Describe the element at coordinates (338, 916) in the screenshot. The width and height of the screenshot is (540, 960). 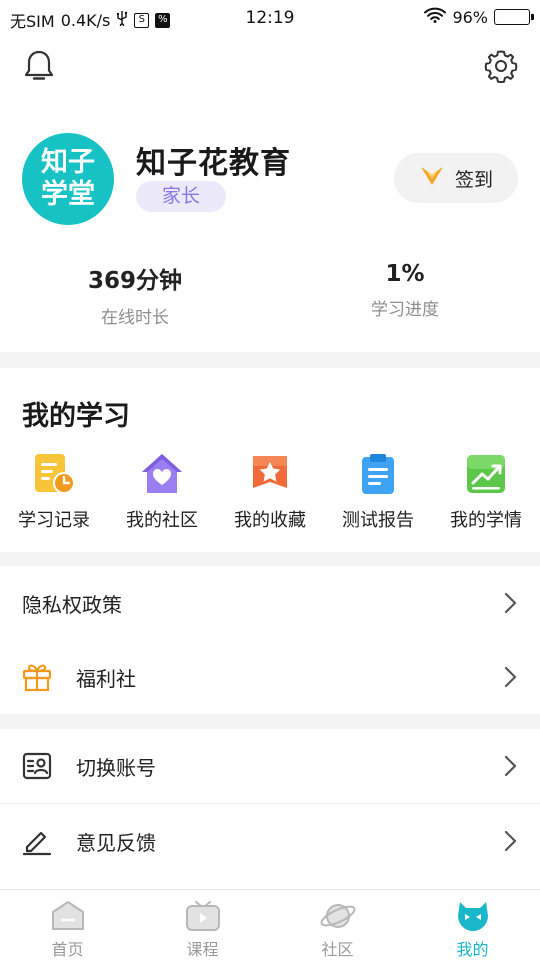
I see `planet-icon` at that location.